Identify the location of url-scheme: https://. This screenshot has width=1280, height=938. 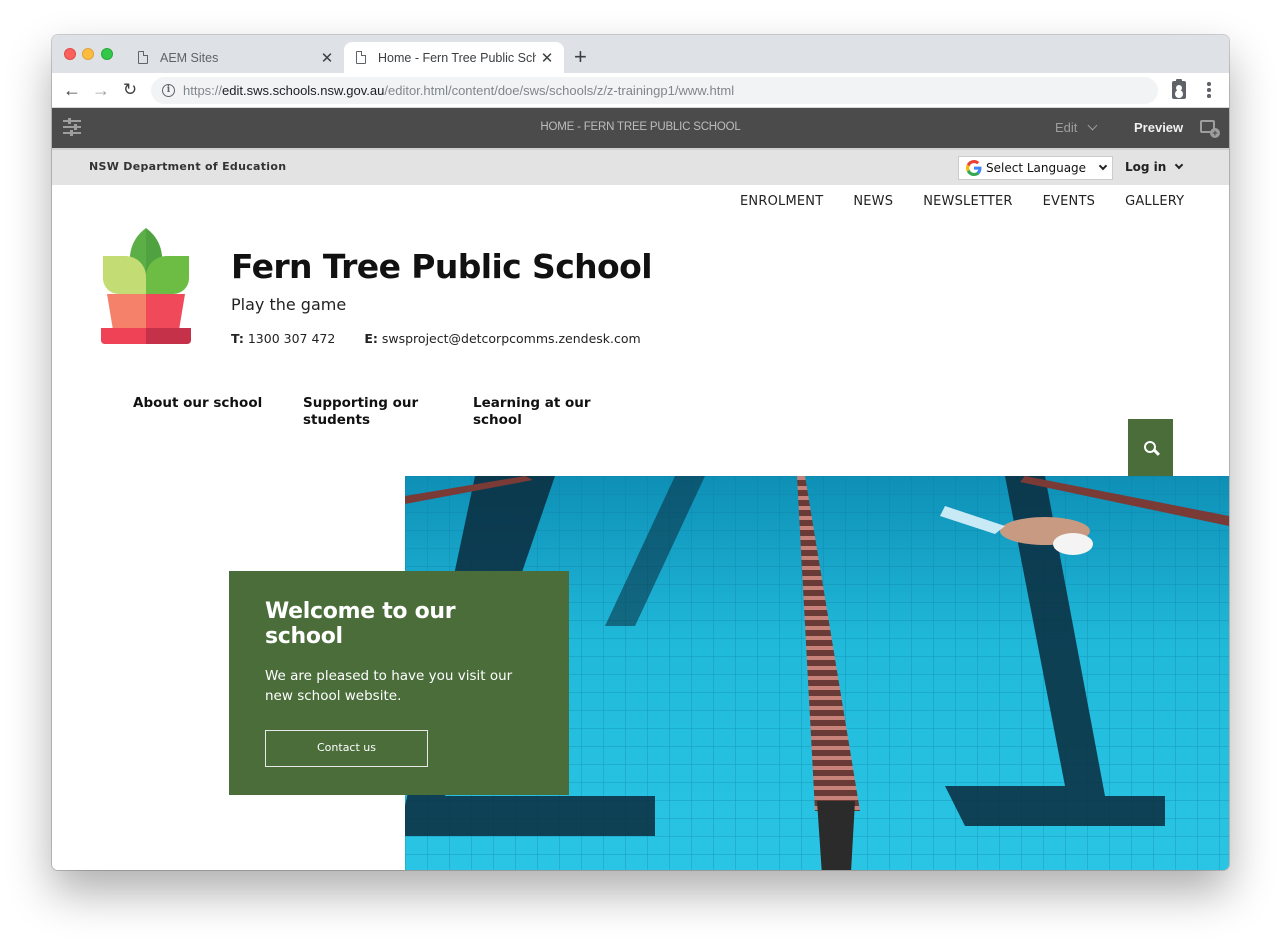
(203, 90).